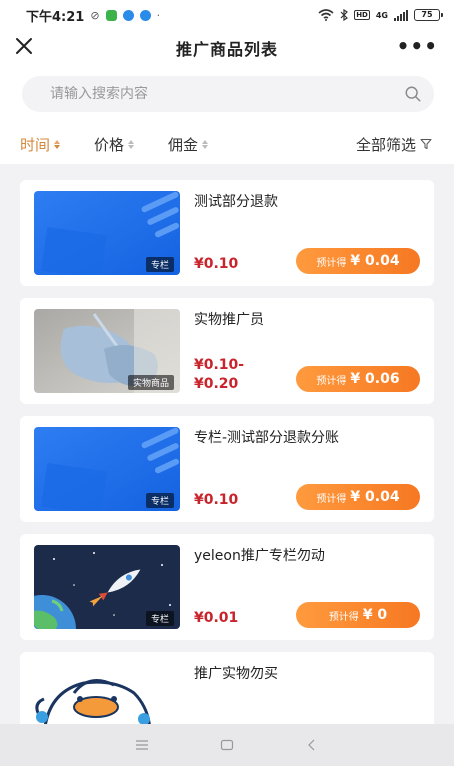 The image size is (454, 766). I want to click on all-filters-button: 全部筛选, so click(394, 144).